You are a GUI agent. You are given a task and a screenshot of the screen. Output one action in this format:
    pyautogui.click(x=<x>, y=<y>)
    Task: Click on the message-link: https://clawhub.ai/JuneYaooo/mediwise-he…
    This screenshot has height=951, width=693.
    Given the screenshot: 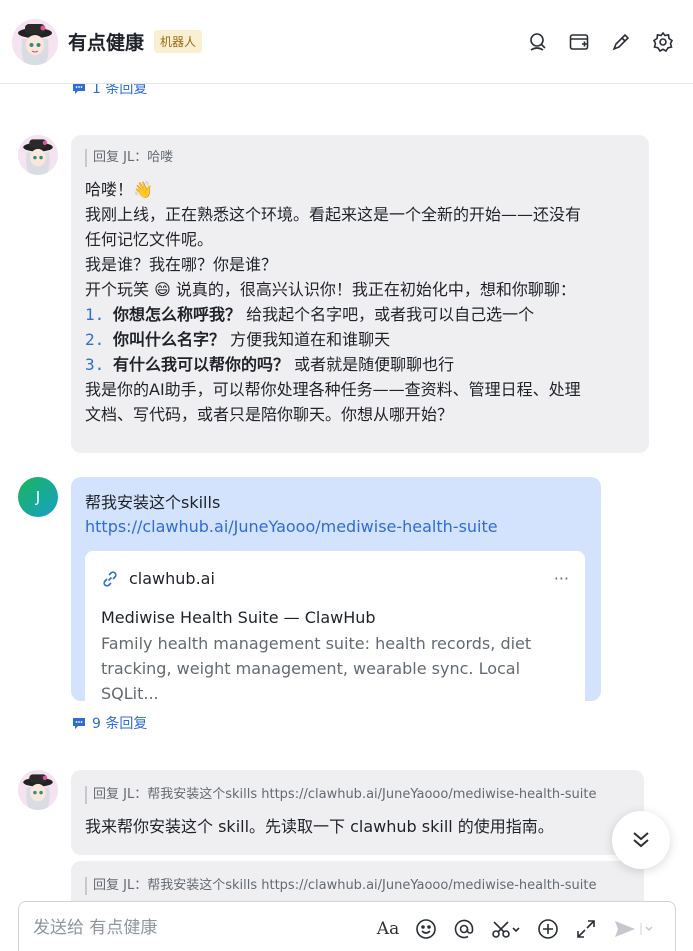 What is the action you would take?
    pyautogui.click(x=336, y=527)
    